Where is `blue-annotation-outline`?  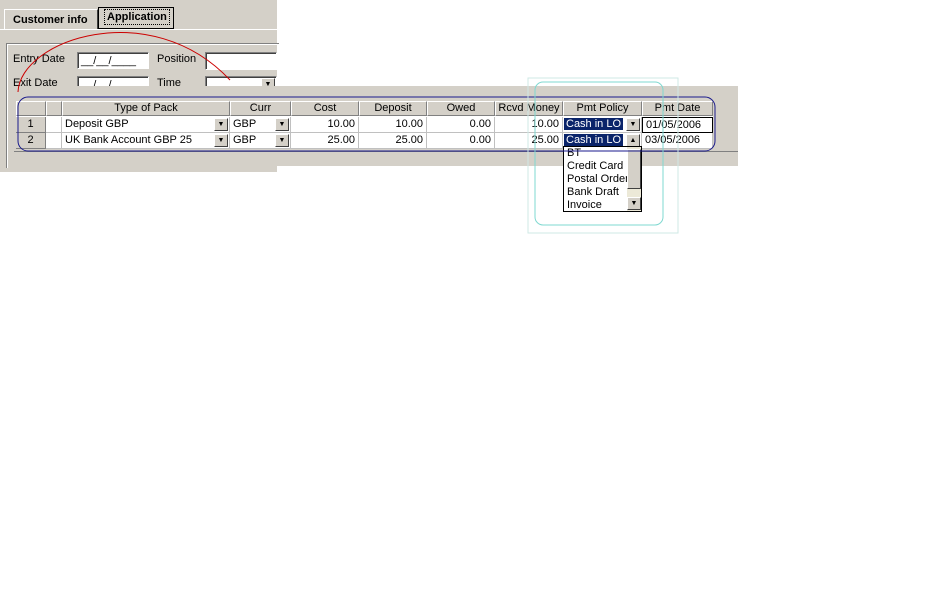 blue-annotation-outline is located at coordinates (366, 124).